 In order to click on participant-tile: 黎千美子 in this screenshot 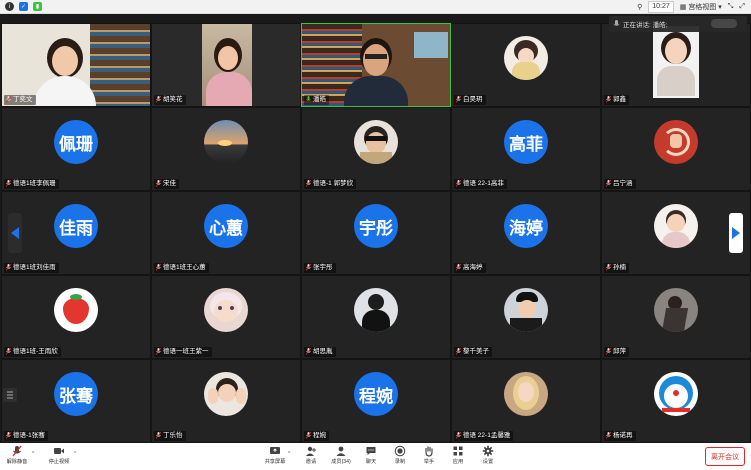, I will do `click(526, 317)`.